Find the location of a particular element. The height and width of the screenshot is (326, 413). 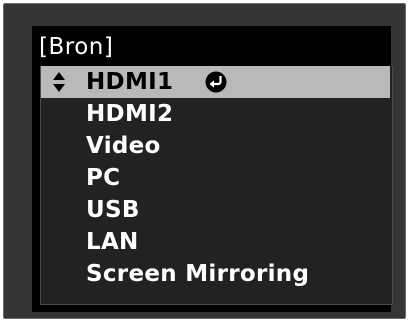

source-item-video: Video is located at coordinates (215, 146).